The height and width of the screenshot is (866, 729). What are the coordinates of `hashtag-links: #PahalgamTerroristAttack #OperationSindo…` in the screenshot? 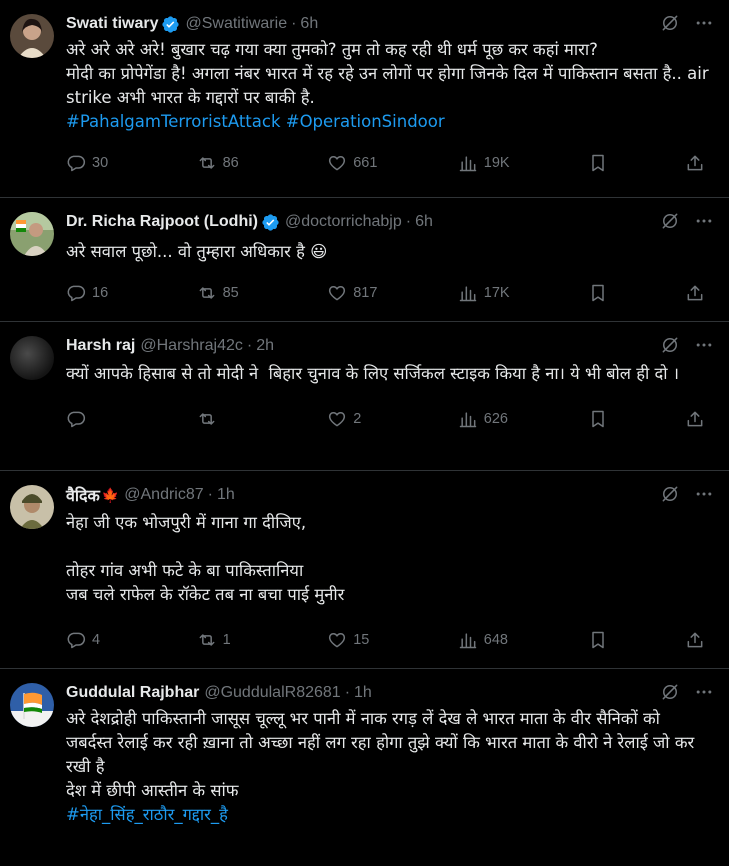 It's located at (389, 122).